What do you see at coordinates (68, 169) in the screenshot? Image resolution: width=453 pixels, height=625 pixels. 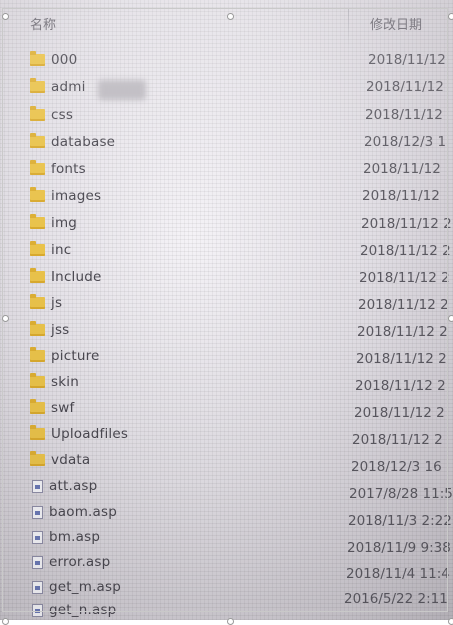 I see `item-name: fonts` at bounding box center [68, 169].